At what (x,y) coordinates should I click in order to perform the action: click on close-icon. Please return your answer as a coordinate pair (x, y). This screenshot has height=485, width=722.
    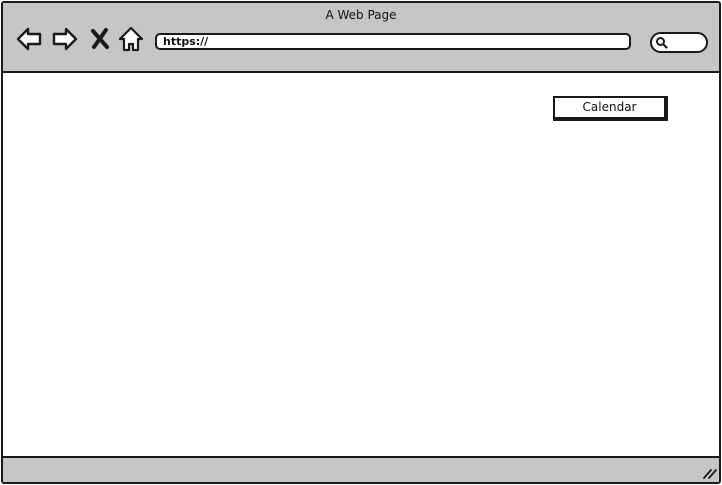
    Looking at the image, I should click on (100, 39).